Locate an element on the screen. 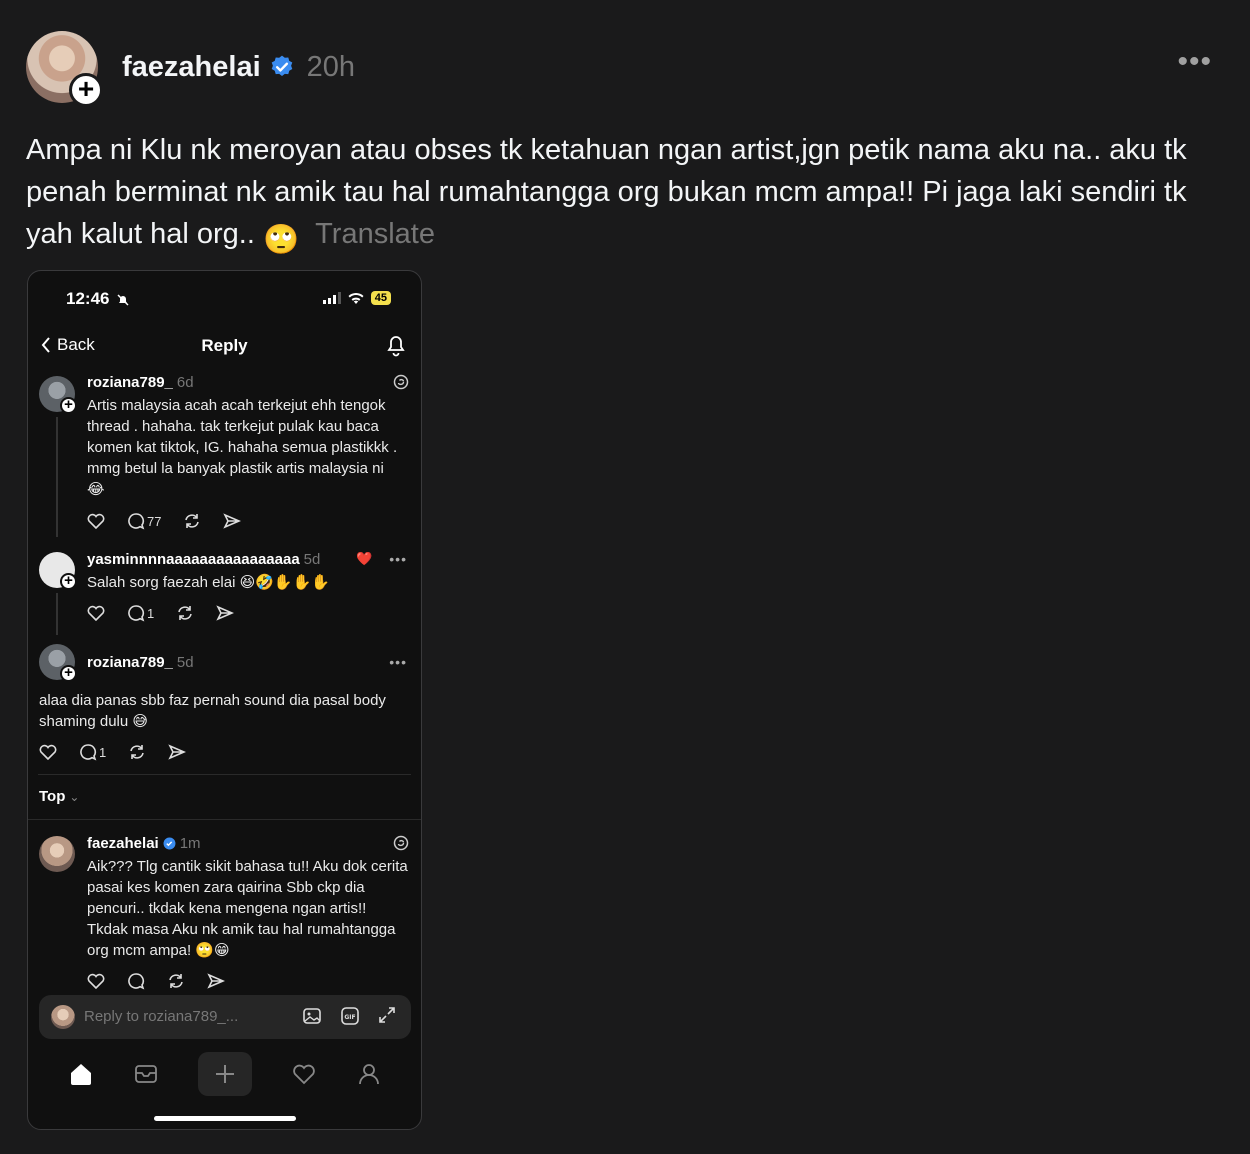 Image resolution: width=1250 pixels, height=1154 pixels. nav-bar: Back Reply is located at coordinates (224, 347).